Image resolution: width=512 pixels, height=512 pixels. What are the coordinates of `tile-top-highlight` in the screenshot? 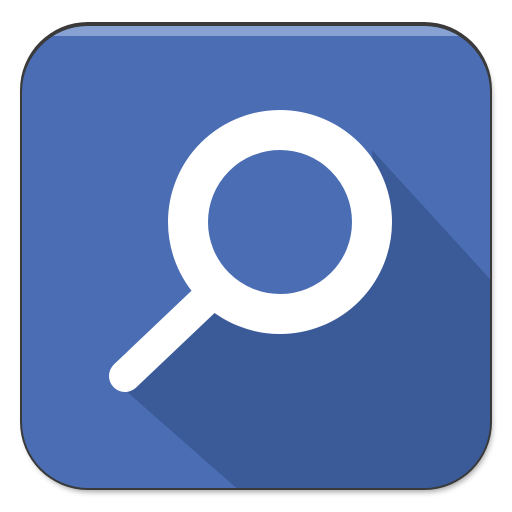 It's located at (256, 31).